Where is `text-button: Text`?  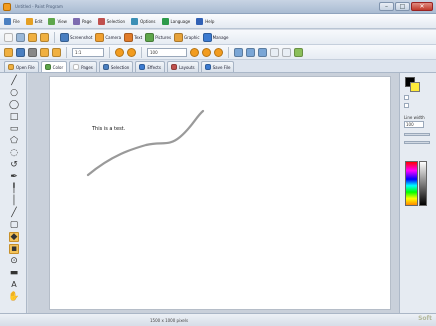
text-button: Text is located at coordinates (133, 37).